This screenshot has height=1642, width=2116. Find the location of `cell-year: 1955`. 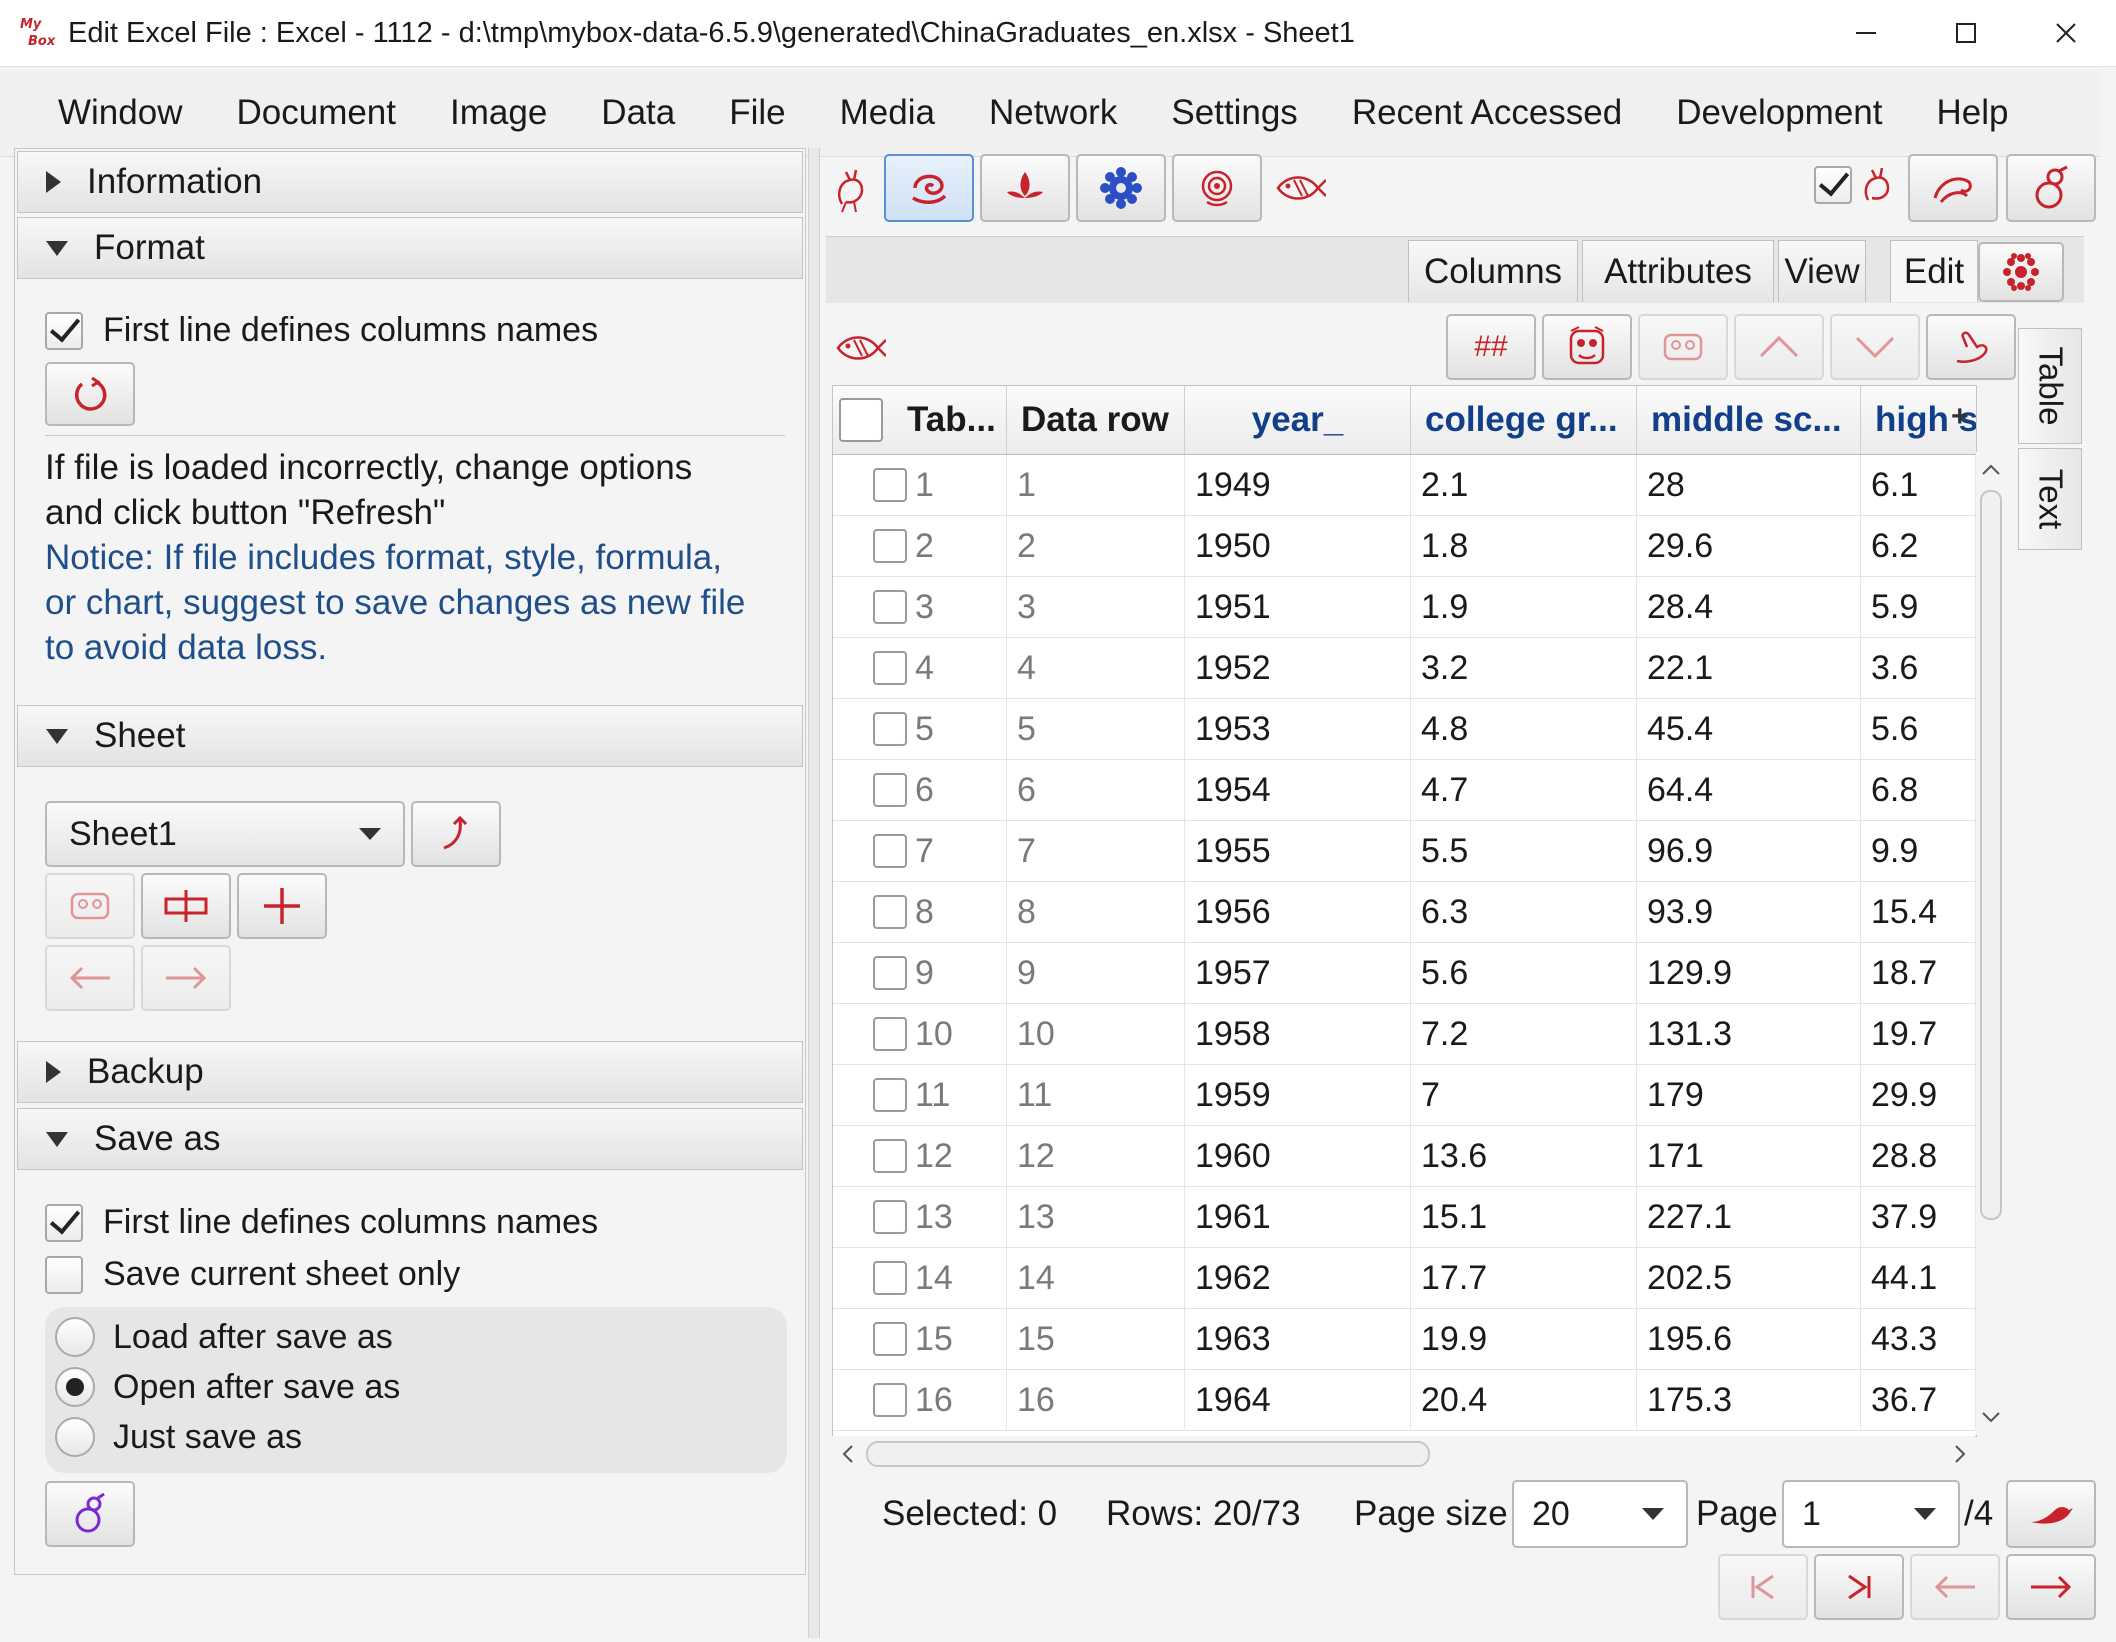

cell-year: 1955 is located at coordinates (1298, 851).